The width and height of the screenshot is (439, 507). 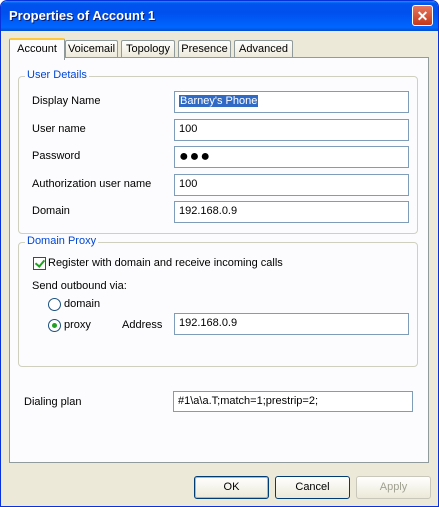 I want to click on send-outbound-label: Send outbound via:, so click(x=79, y=286).